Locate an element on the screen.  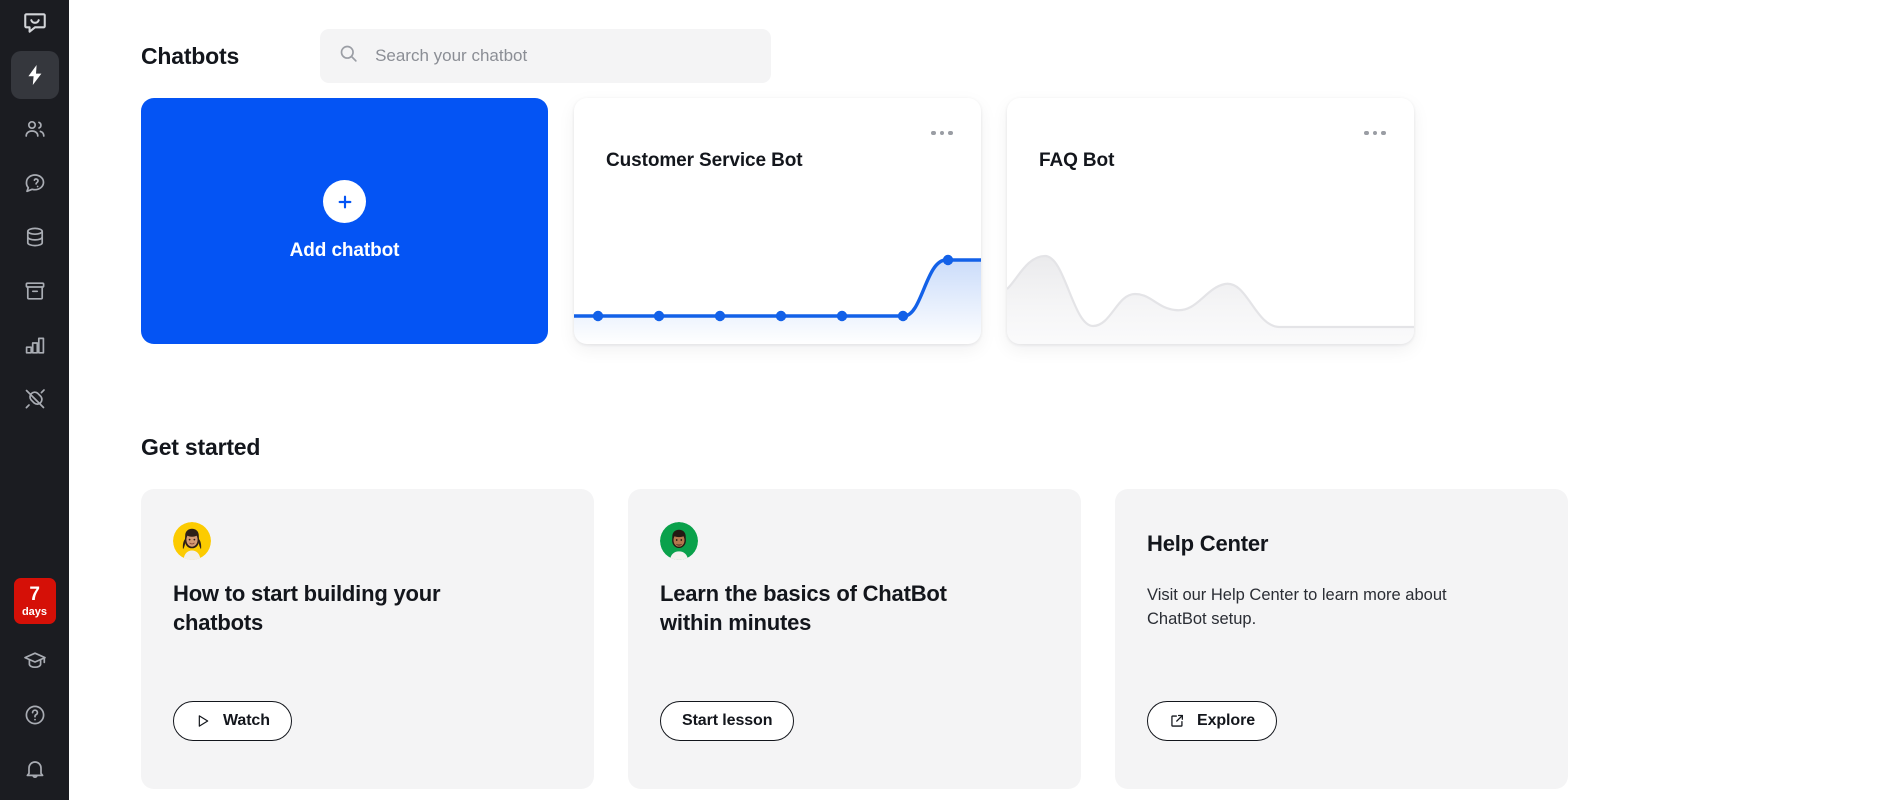
sidebar-item-archives is located at coordinates (35, 183).